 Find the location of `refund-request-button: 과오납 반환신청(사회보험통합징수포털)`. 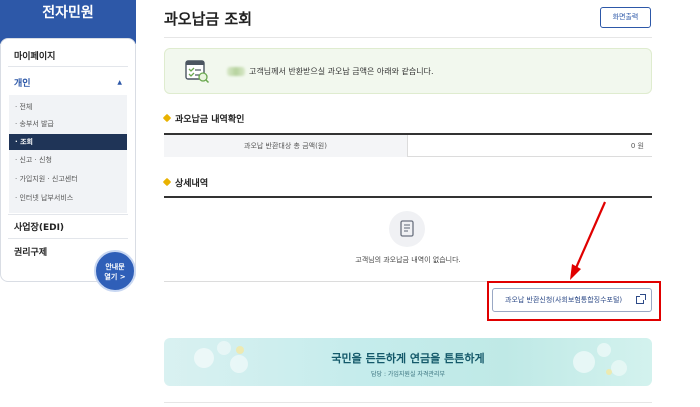

refund-request-button: 과오납 반환신청(사회보험통합징수포털) is located at coordinates (572, 300).